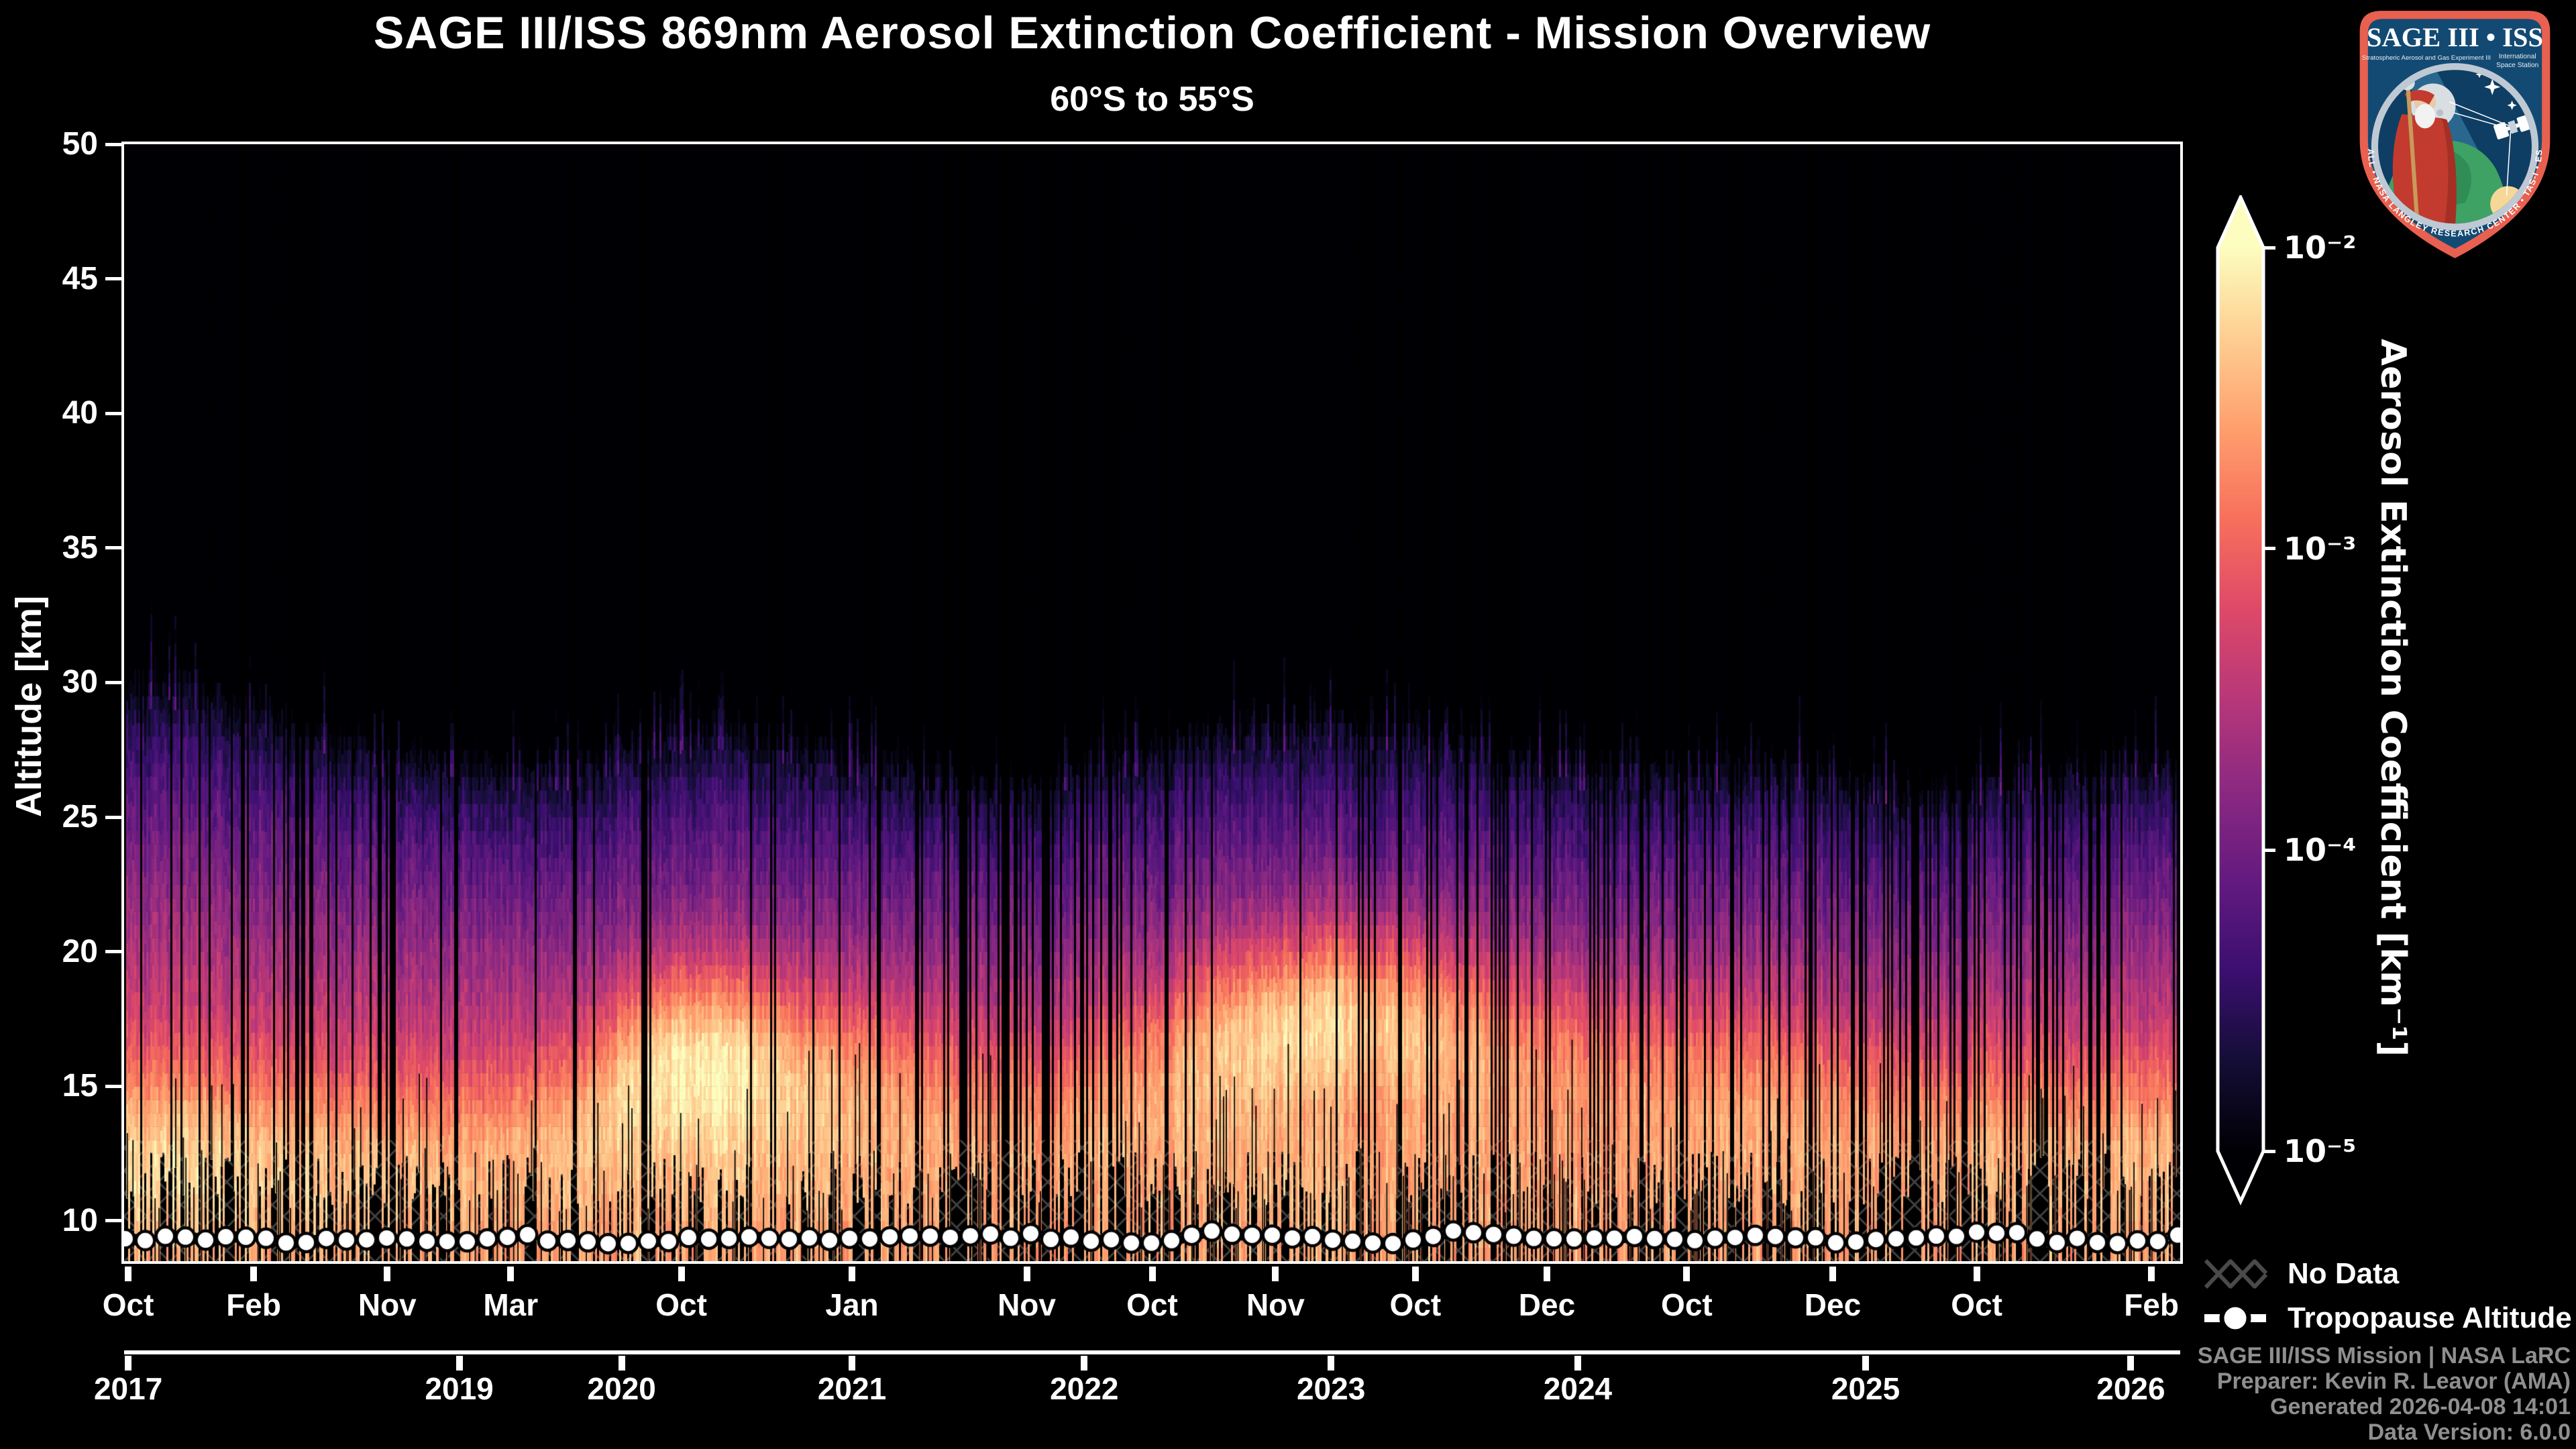 The width and height of the screenshot is (2576, 1449). What do you see at coordinates (2236, 1273) in the screenshot?
I see `no-data-hatch-icon` at bounding box center [2236, 1273].